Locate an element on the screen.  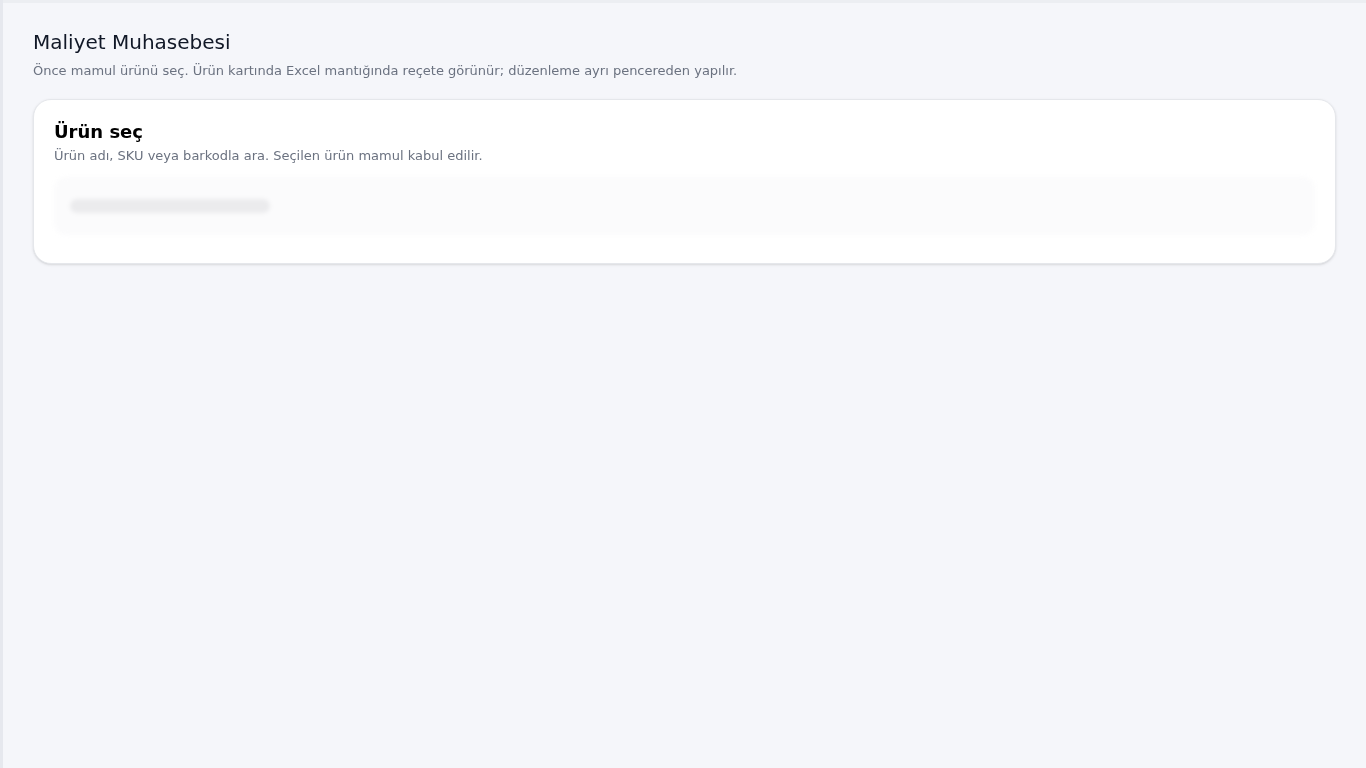
card-hint: Ürün adı, SKU veya barkodla ara. Seçilen ürün mamul kabul edilir. is located at coordinates (269, 155).